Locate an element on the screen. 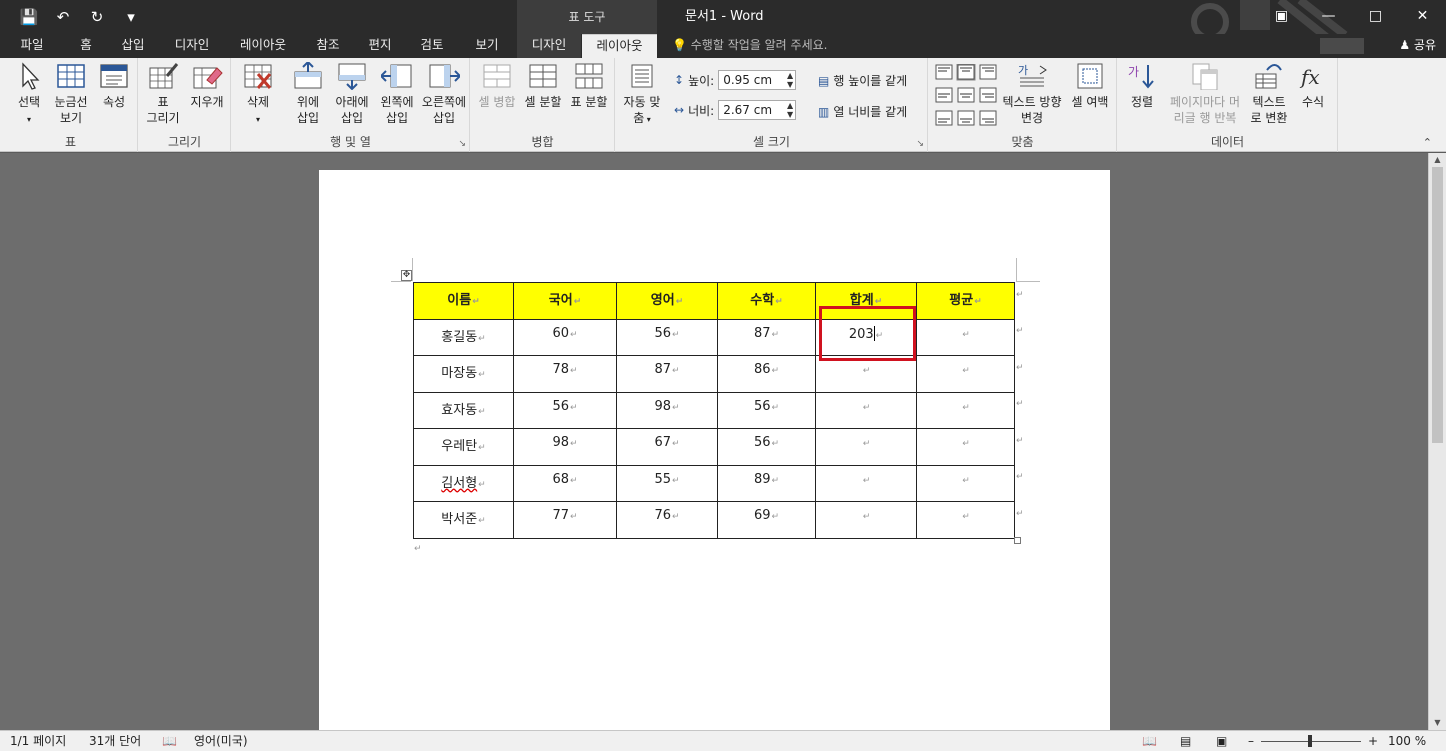 Image resolution: width=1446 pixels, height=751 pixels. language-status: 영어(미국) is located at coordinates (221, 741).